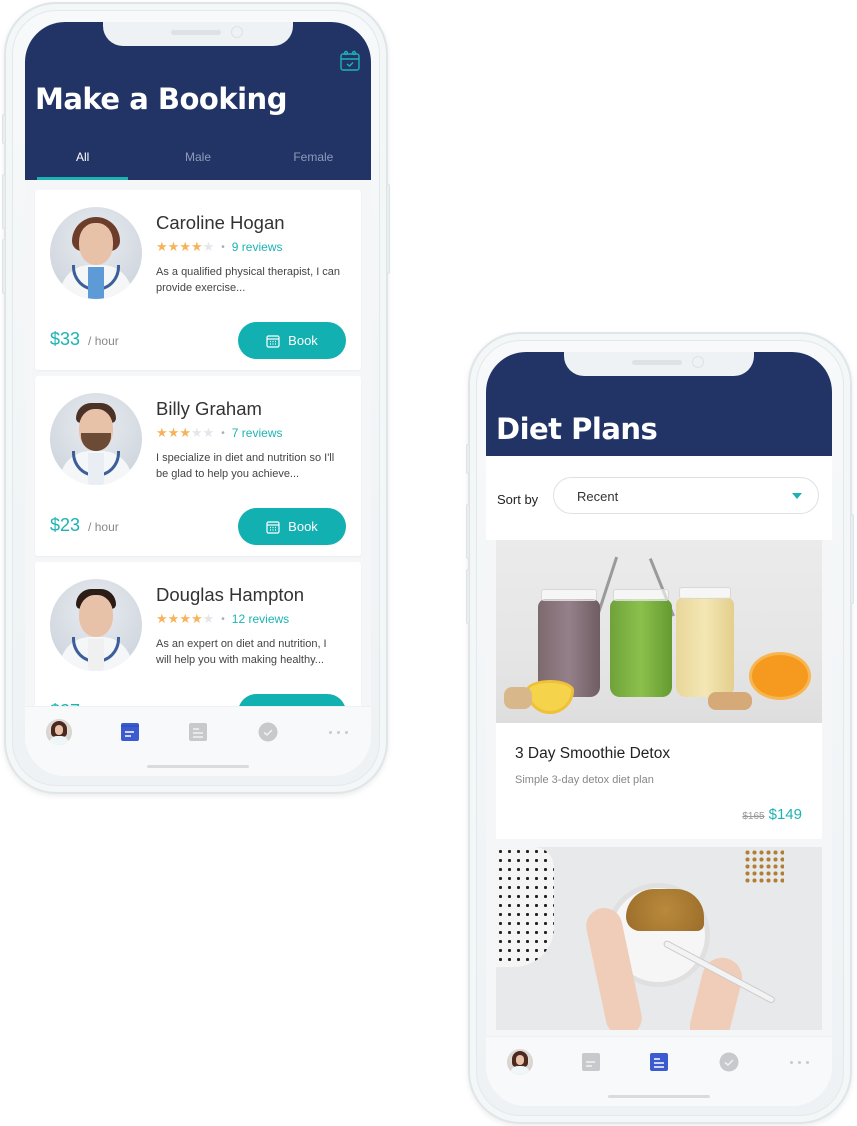  I want to click on original-price: $165, so click(753, 816).